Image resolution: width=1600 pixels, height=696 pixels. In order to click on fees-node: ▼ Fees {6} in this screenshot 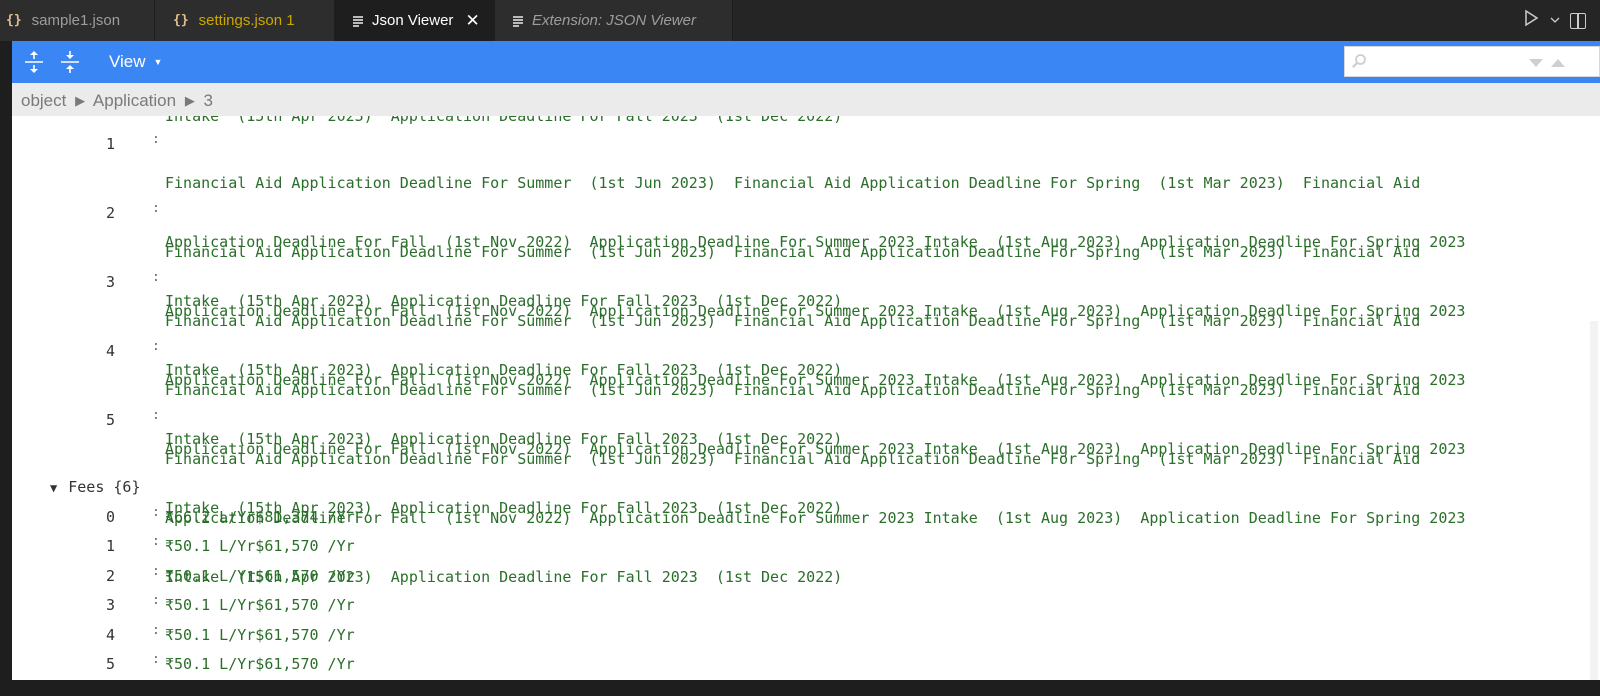, I will do `click(95, 487)`.